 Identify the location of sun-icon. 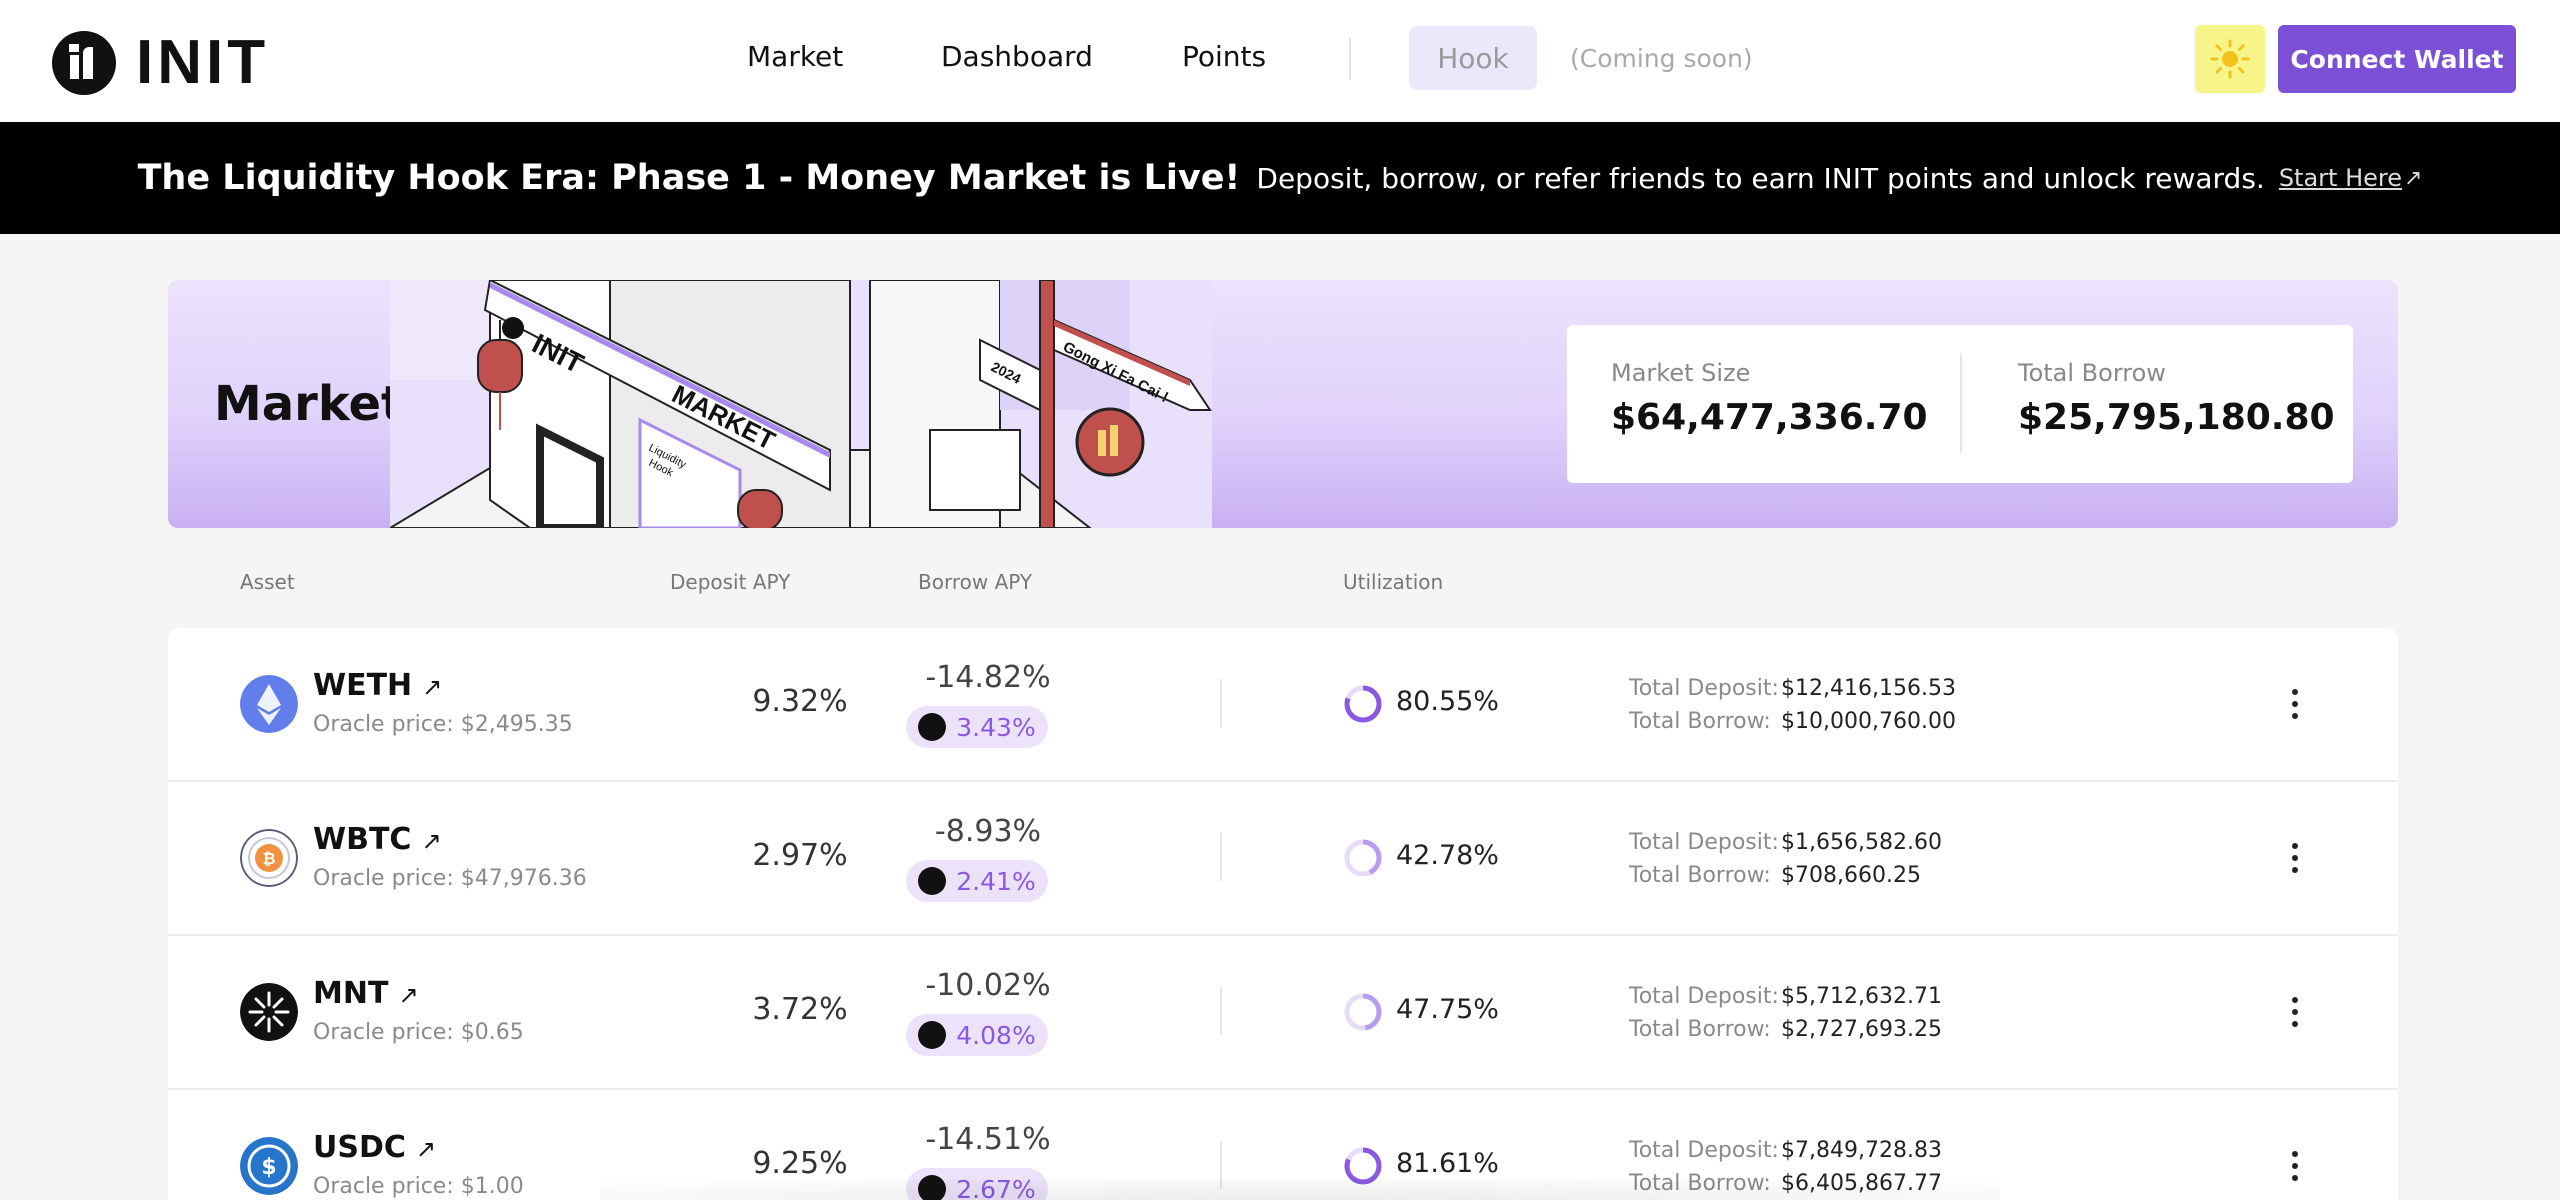
(2230, 59).